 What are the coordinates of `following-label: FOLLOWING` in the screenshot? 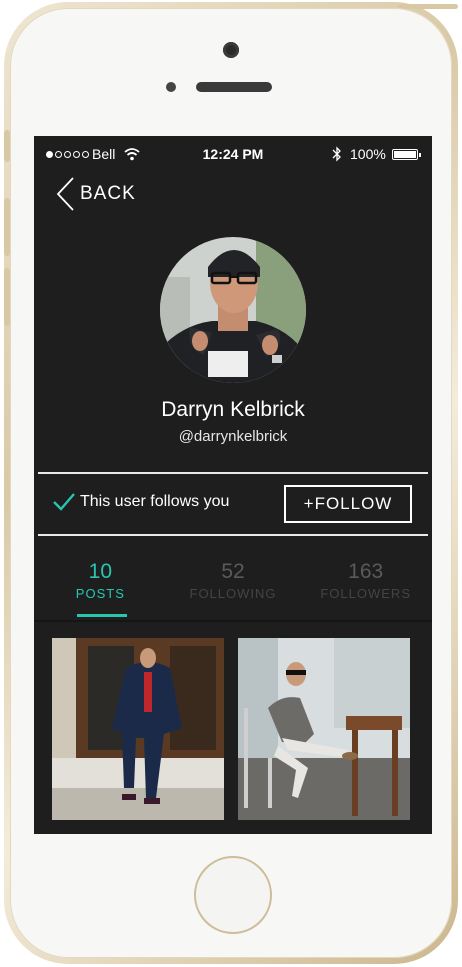 It's located at (233, 593).